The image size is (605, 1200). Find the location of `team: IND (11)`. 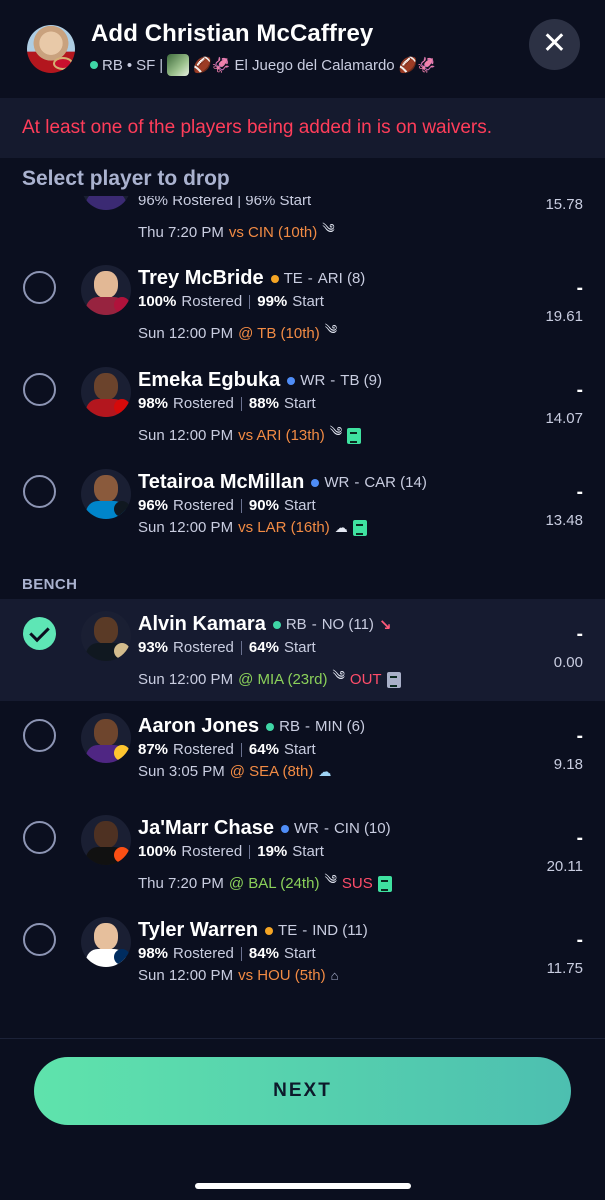

team: IND (11) is located at coordinates (340, 930).